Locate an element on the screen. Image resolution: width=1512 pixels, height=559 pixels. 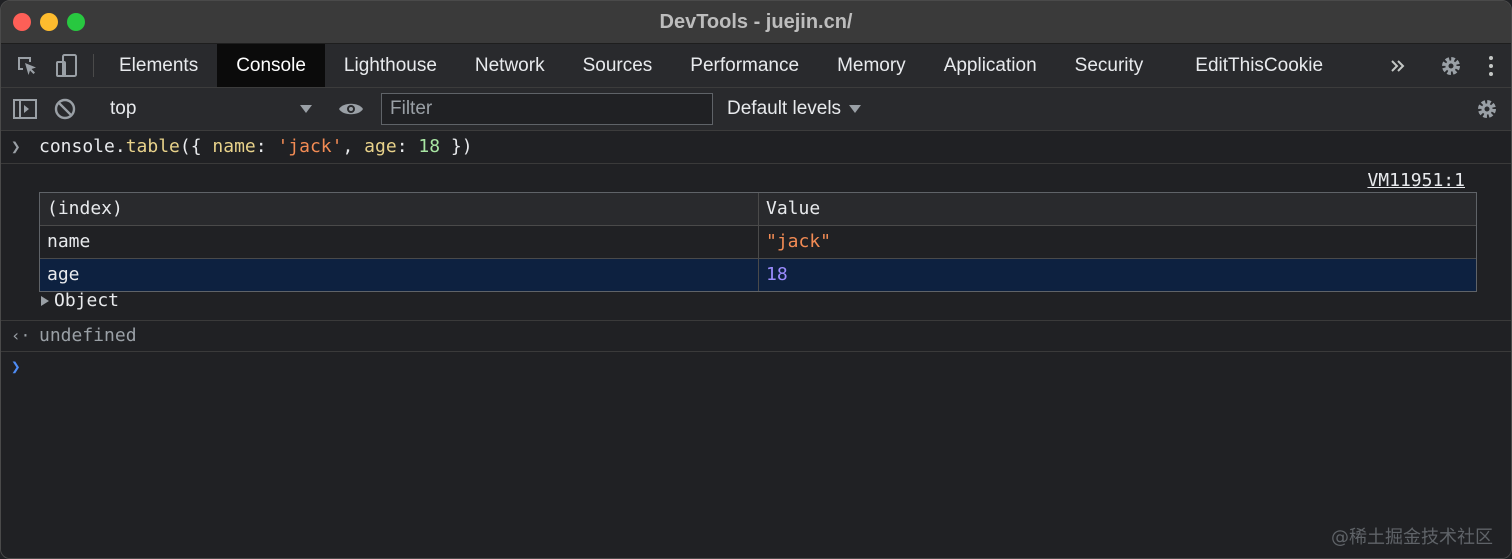
window-title: DevTools - juejin.cn/ is located at coordinates (756, 22).